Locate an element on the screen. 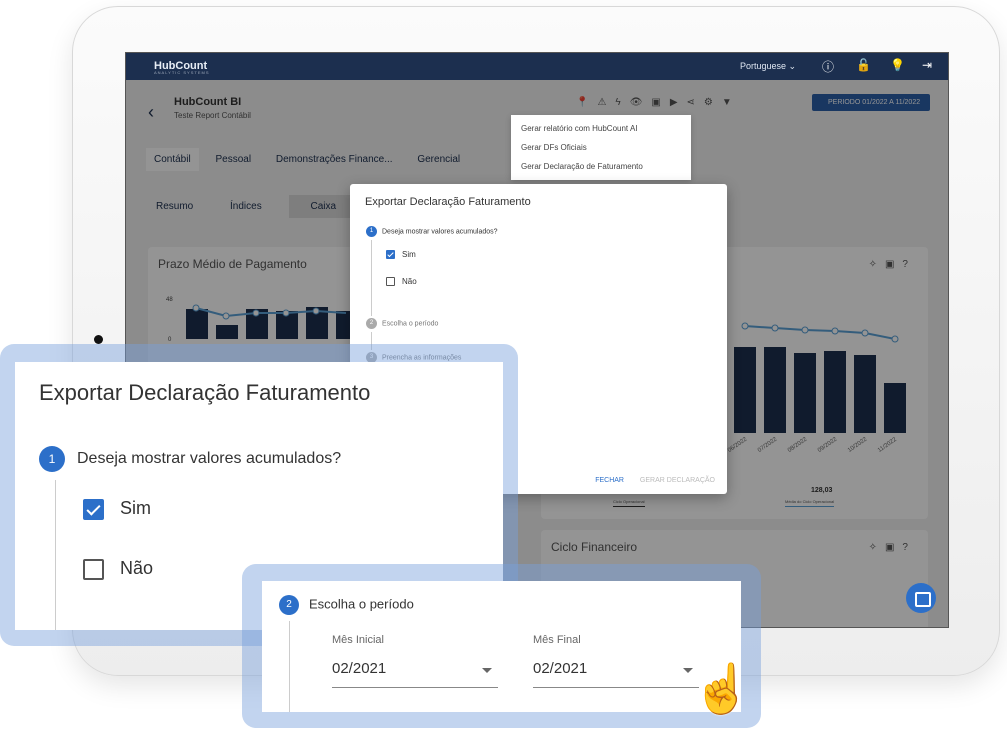 This screenshot has height=729, width=1007. lightbulb-icon: 💡 is located at coordinates (897, 65).